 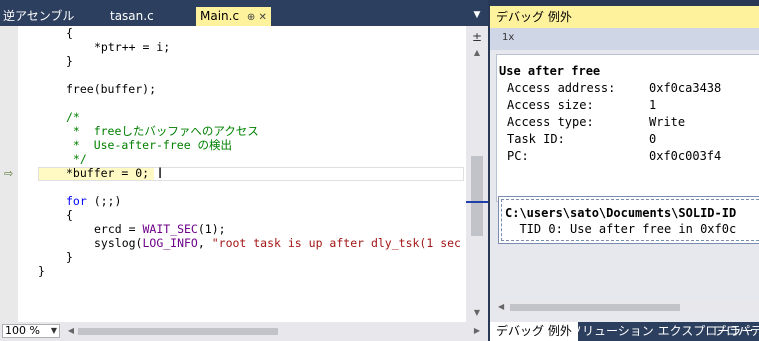 I want to click on code-token: syslog(, so click(x=118, y=243).